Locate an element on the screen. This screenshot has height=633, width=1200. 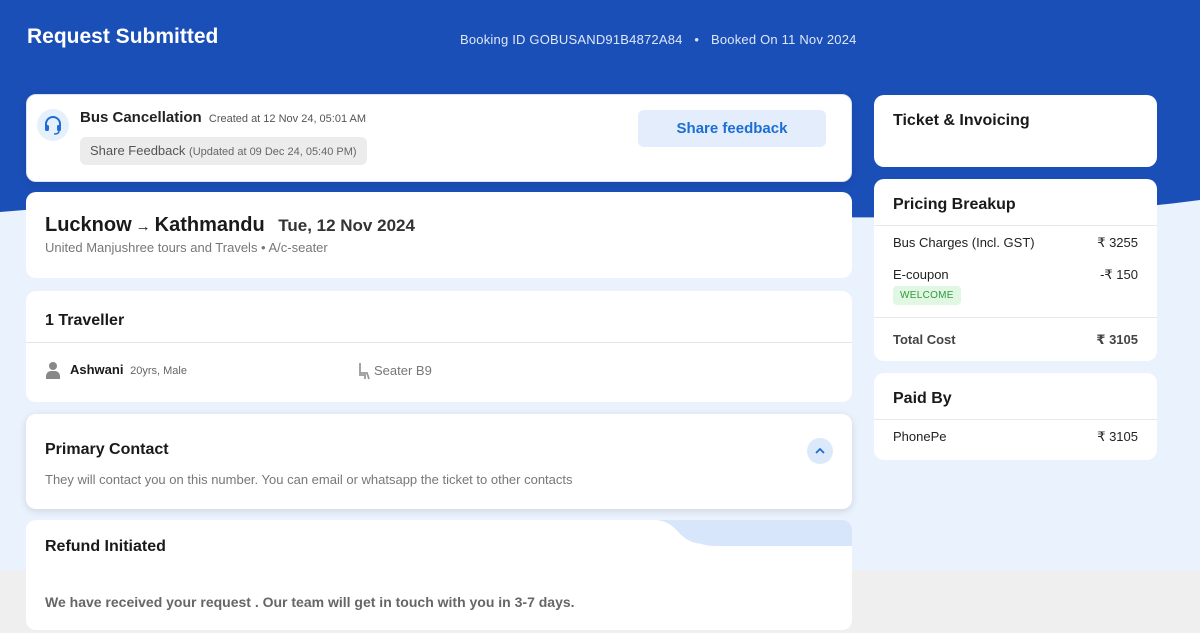
ecoupon-label: E-coupon is located at coordinates (921, 274).